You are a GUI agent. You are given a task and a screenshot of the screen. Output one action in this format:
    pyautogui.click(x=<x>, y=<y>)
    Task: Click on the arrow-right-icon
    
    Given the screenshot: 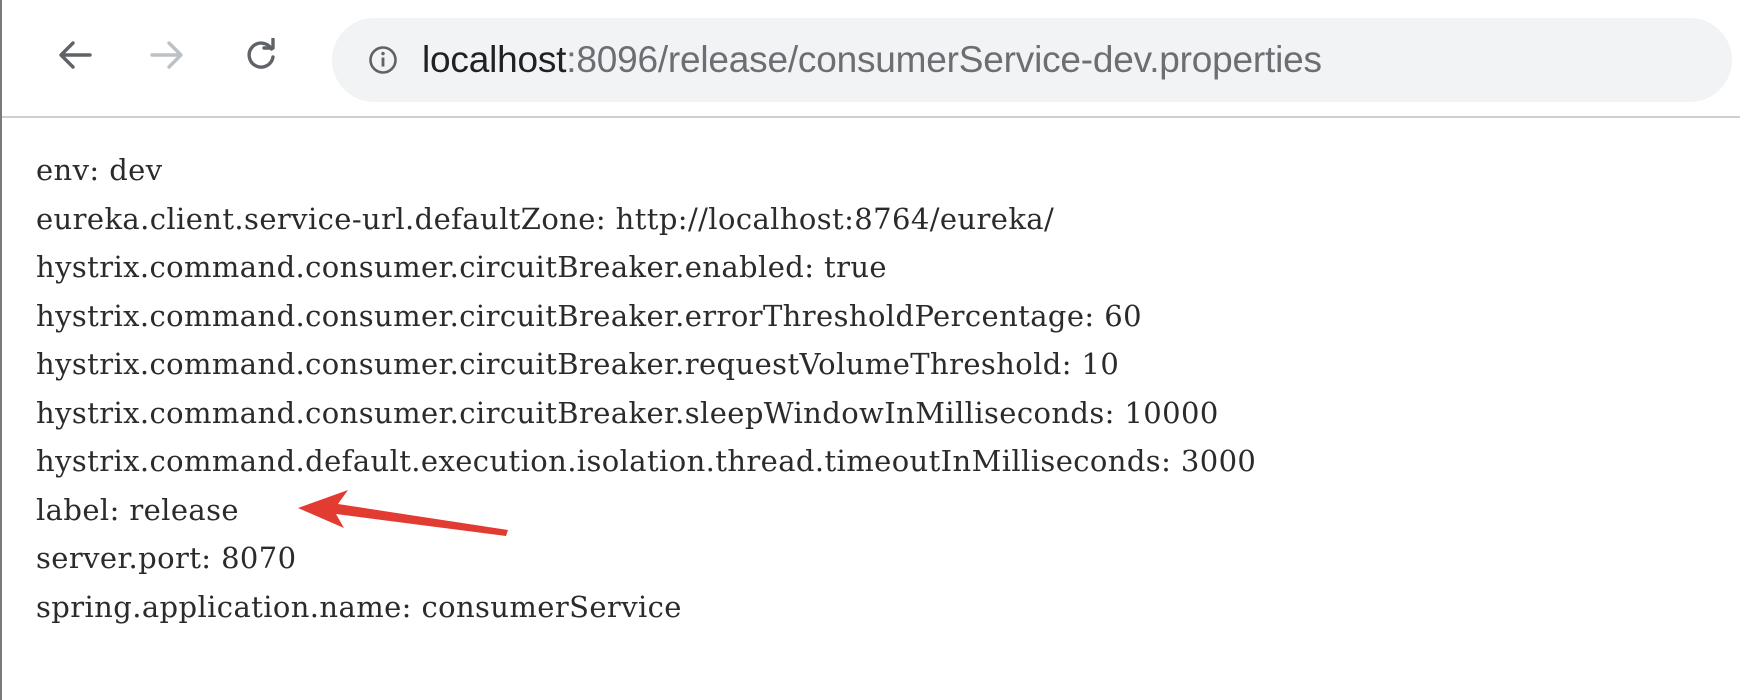 What is the action you would take?
    pyautogui.click(x=166, y=55)
    